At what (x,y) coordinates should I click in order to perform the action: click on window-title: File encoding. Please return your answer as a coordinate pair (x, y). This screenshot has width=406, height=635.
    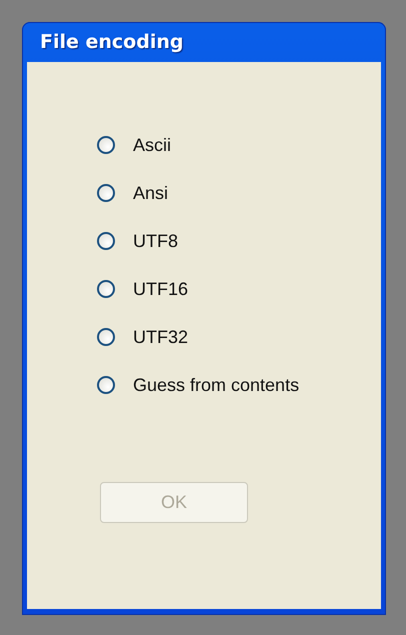
    Looking at the image, I should click on (112, 42).